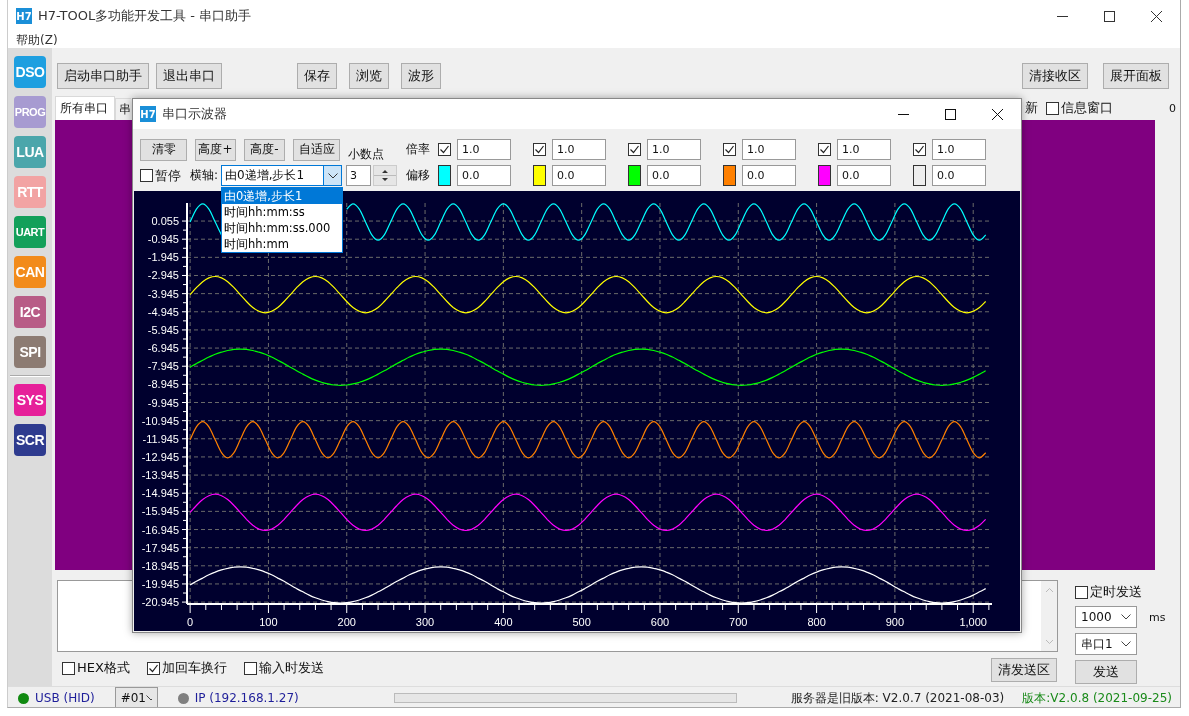 Image resolution: width=1189 pixels, height=716 pixels. I want to click on app-version: 版本:V2.0.8 (2021-09-25), so click(1097, 698).